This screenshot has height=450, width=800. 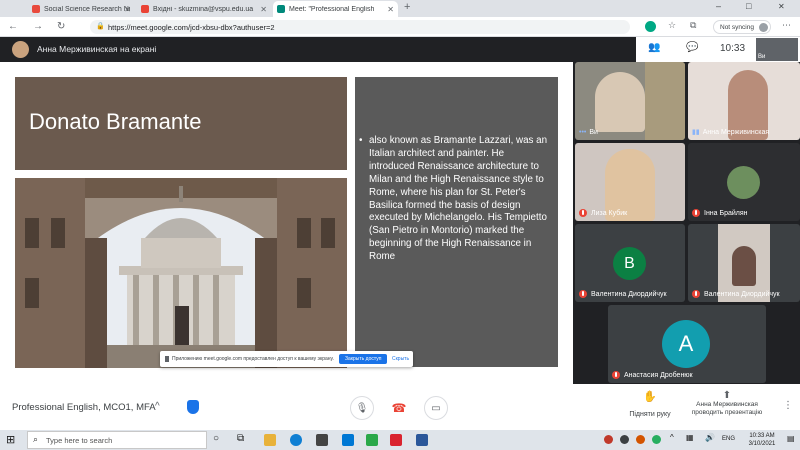 What do you see at coordinates (762, 440) in the screenshot?
I see `taskbar-clock: 10:33 AM 3/10/2021` at bounding box center [762, 440].